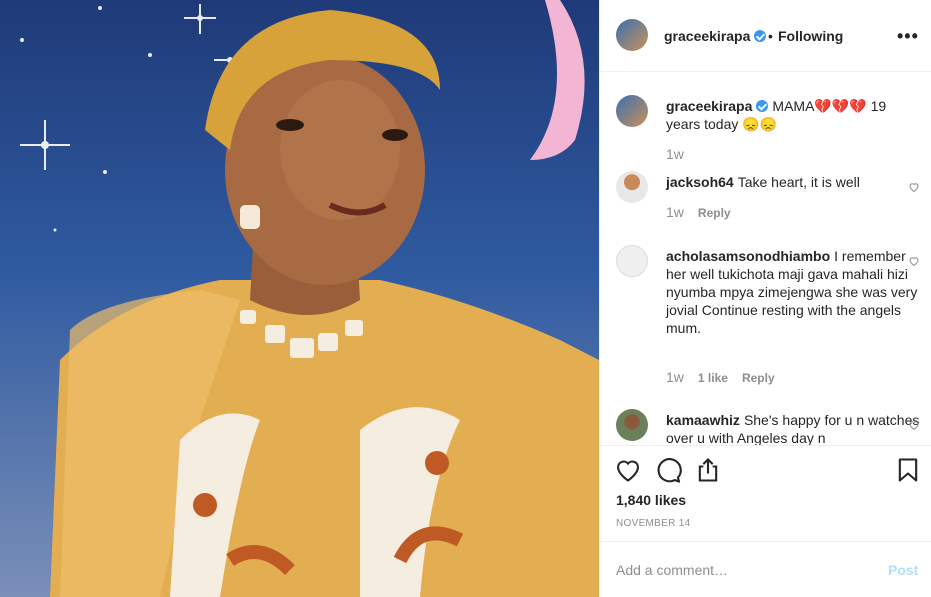 The image size is (931, 597). I want to click on post-comment-button: Post, so click(903, 570).